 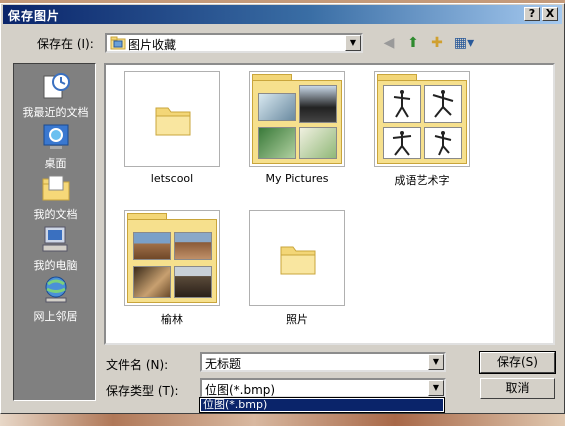 I want to click on places-bar: 我最近的文档 桌面 我的文档 我的电脑 网上邻居, so click(x=54, y=232).